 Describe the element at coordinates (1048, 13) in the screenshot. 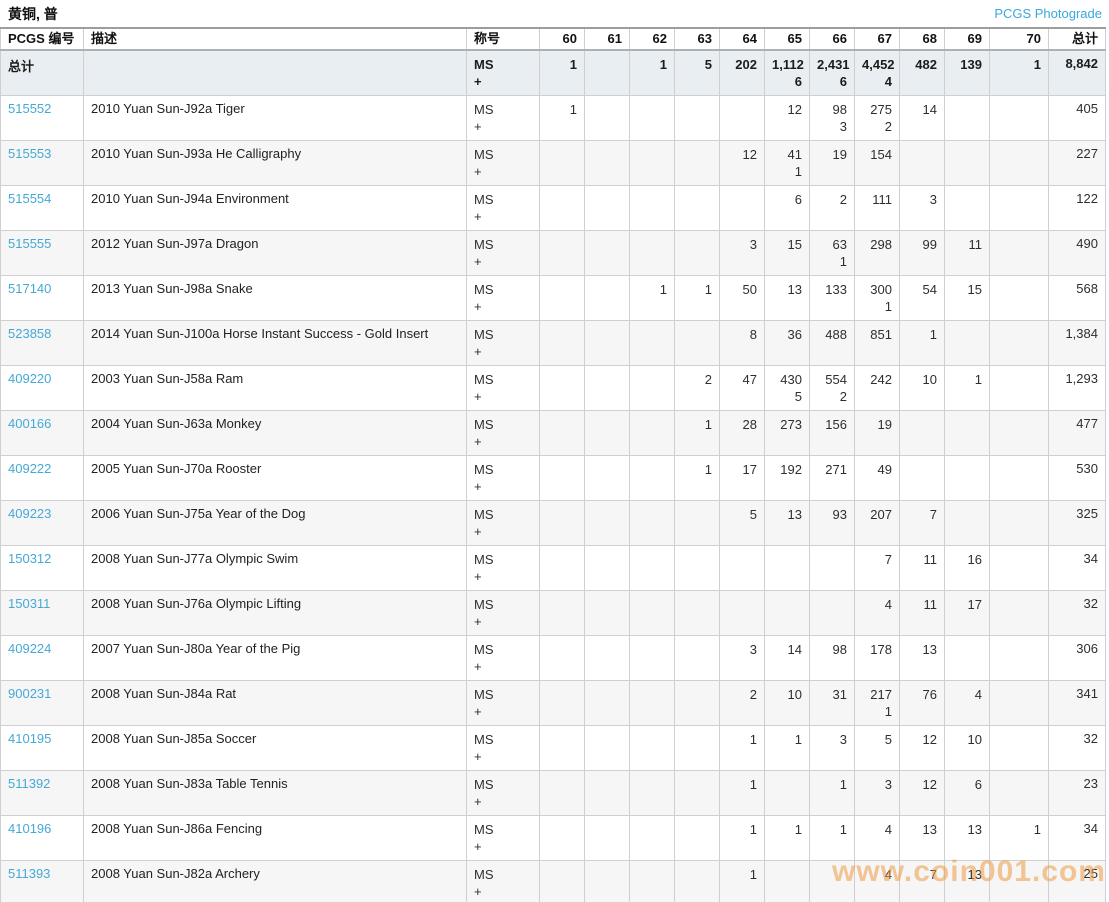

I see `photograde-link: PCGS Photograde` at that location.